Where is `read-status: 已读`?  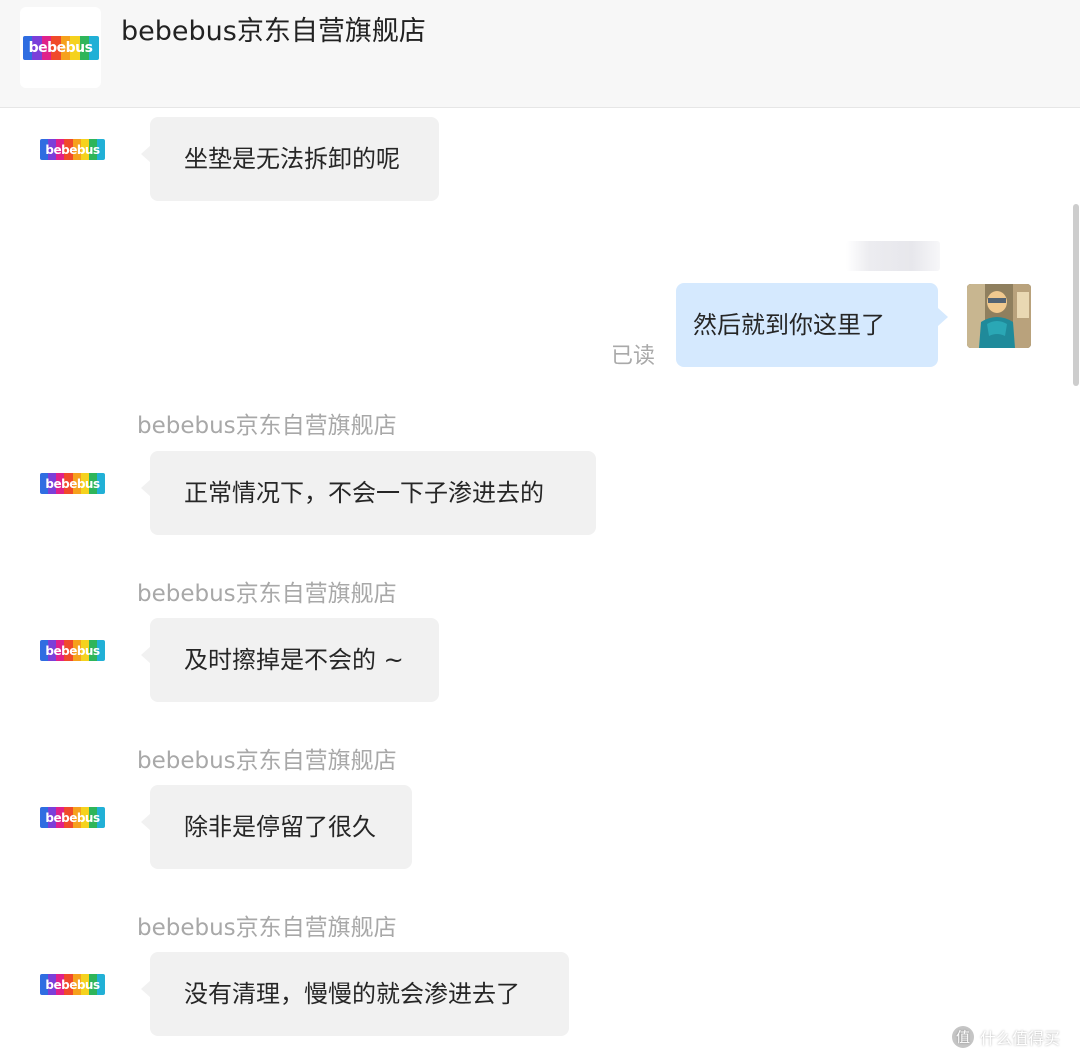
read-status: 已读 is located at coordinates (633, 356).